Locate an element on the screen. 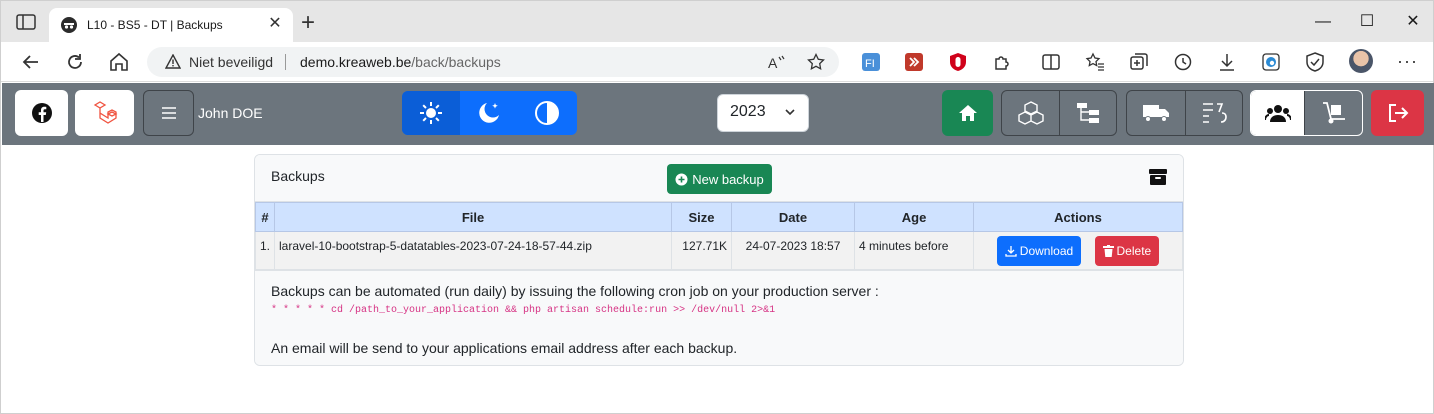  column-header-size: Size is located at coordinates (702, 217).